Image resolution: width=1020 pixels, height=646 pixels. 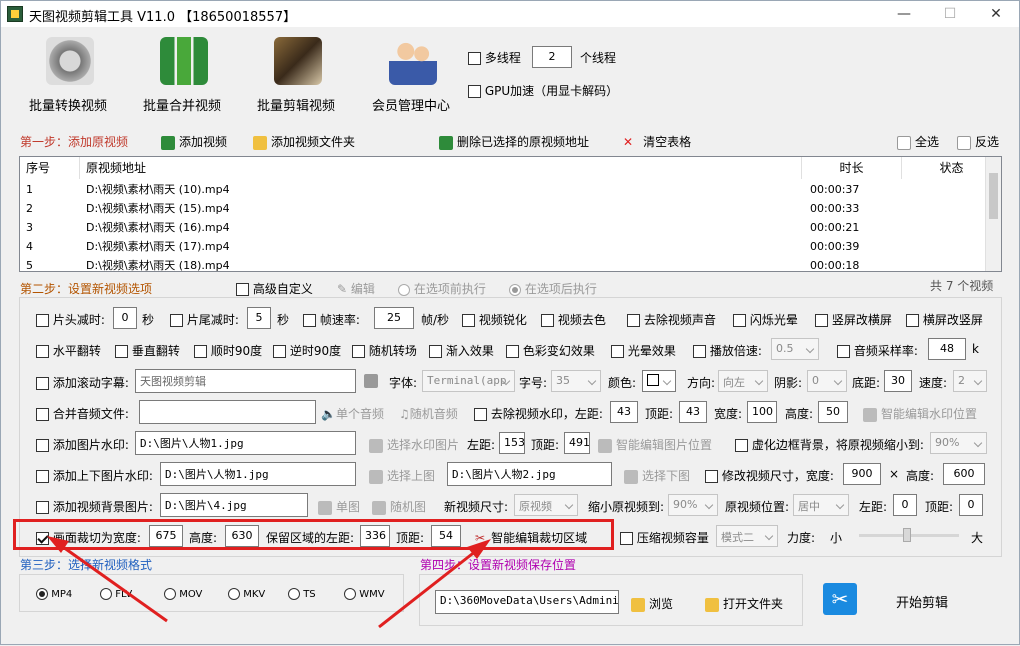 What do you see at coordinates (111, 581) in the screenshot?
I see `arrow-left-line` at bounding box center [111, 581].